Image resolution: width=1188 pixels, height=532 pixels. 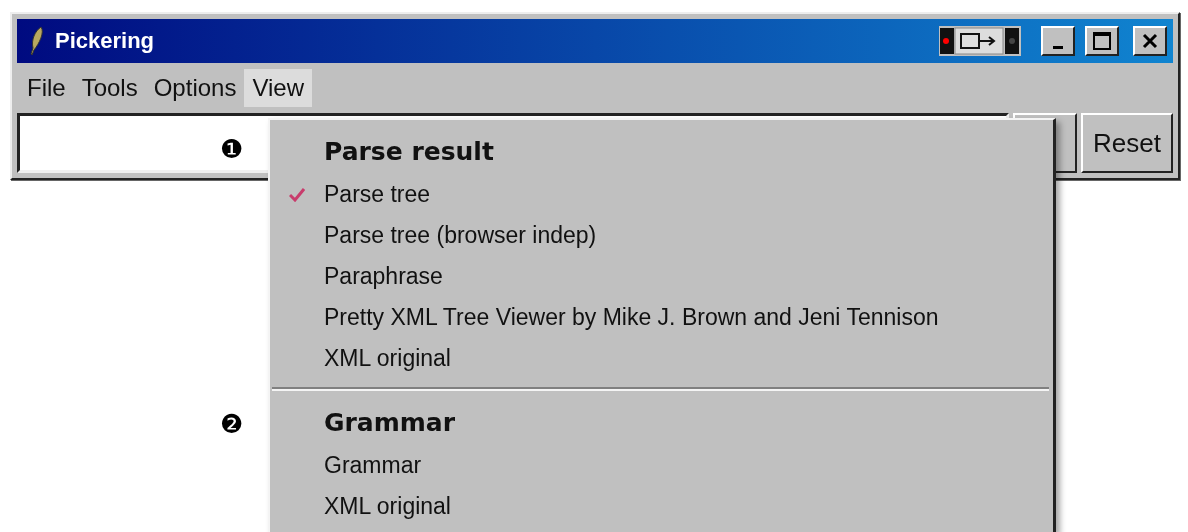 What do you see at coordinates (631, 317) in the screenshot?
I see `menu-option: Pretty XML Tree Viewer by Mike J. Brown and Jeni Tennison` at bounding box center [631, 317].